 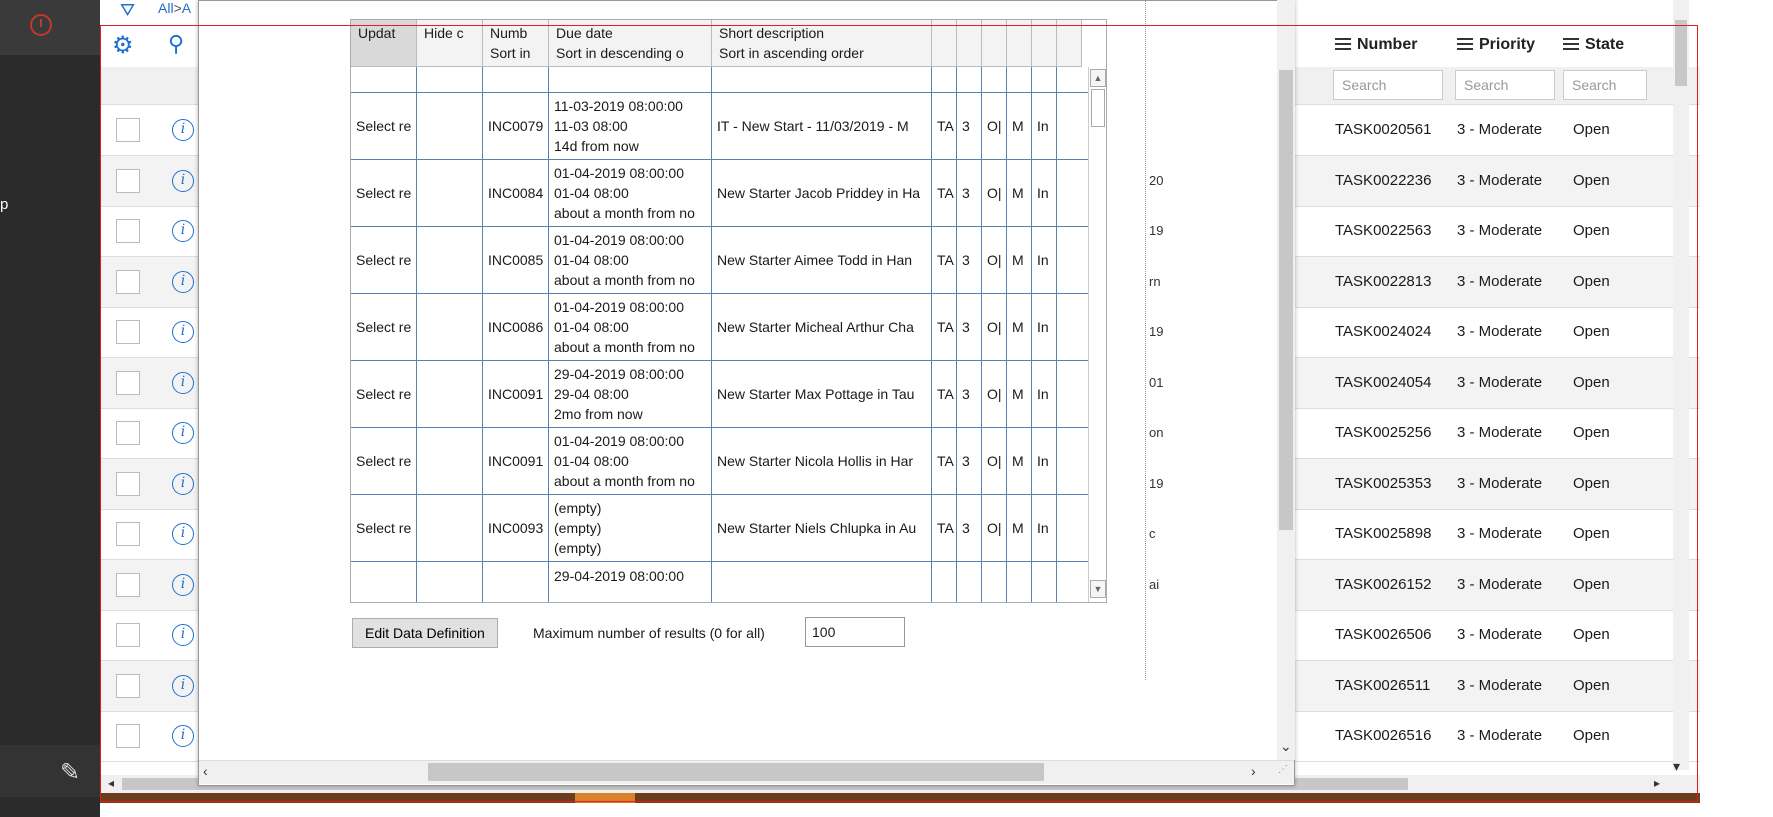 I want to click on dialog-scroll-left-icon: ‹, so click(x=205, y=771).